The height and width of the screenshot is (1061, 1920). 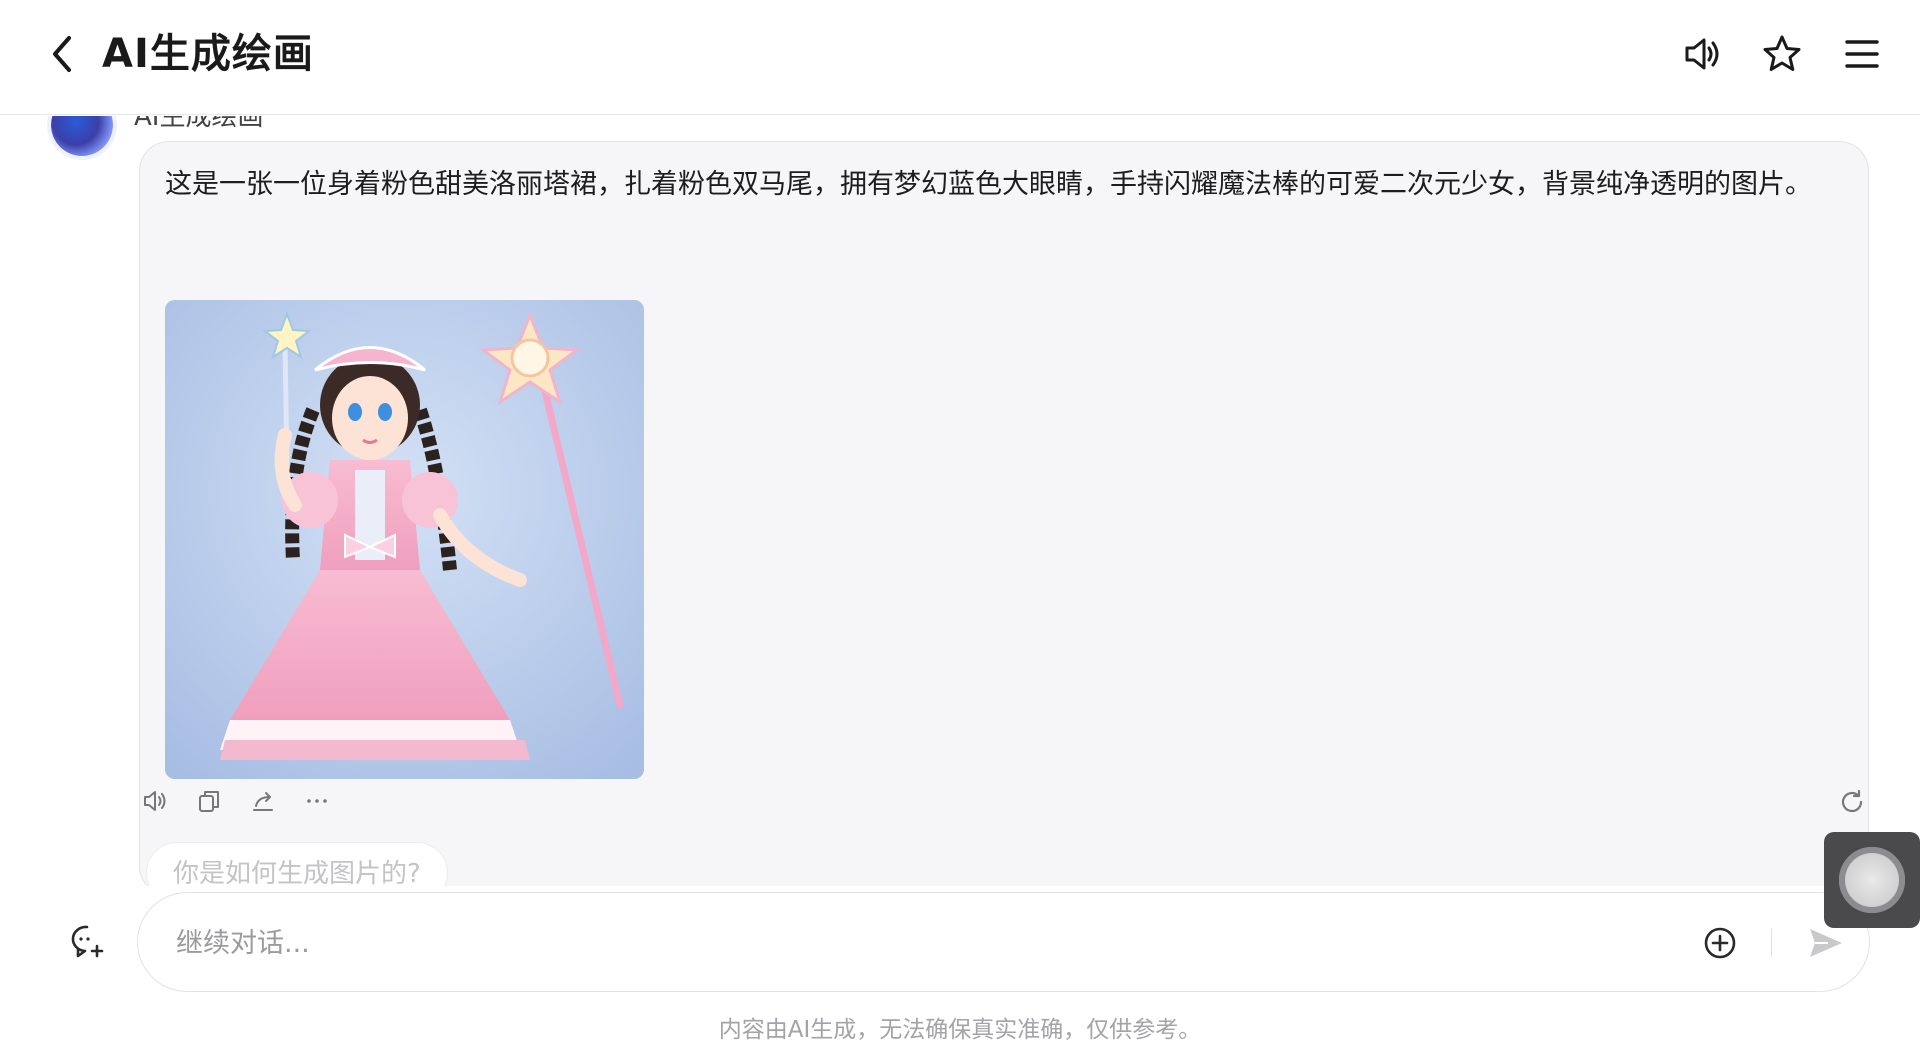 I want to click on plus-circle-icon, so click(x=1720, y=943).